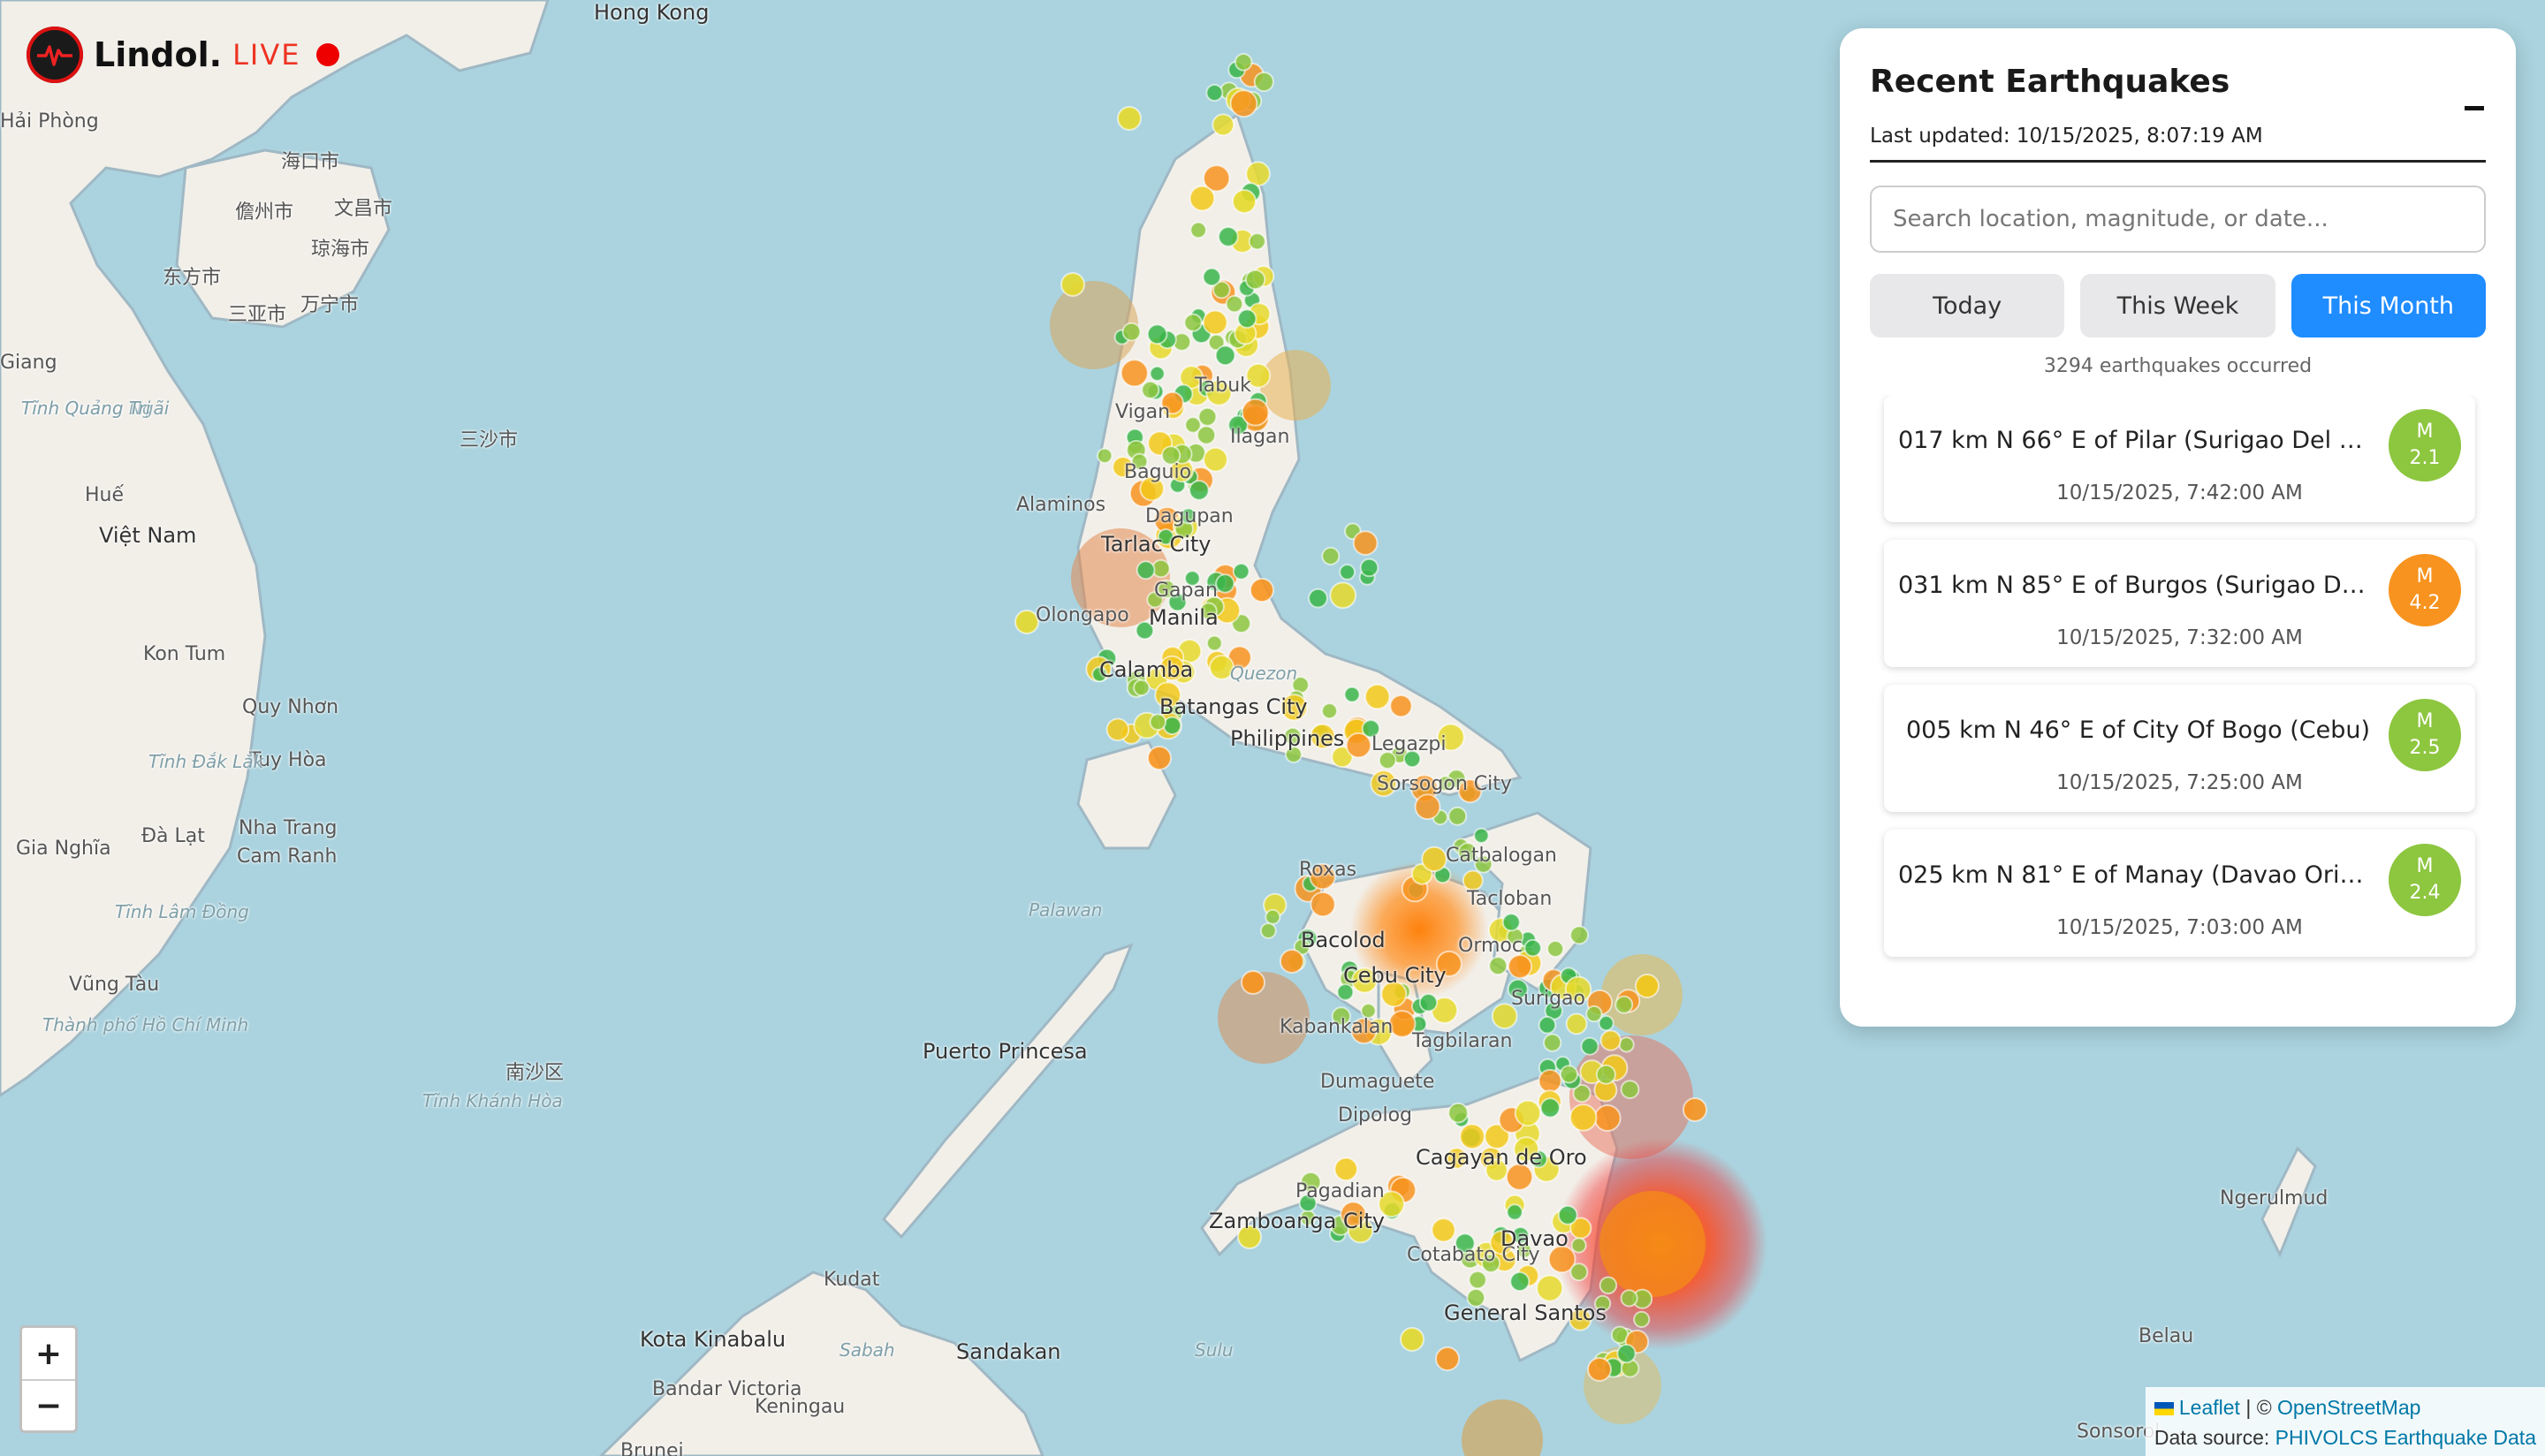 This screenshot has width=2545, height=1456. What do you see at coordinates (2388, 305) in the screenshot?
I see `filter-this-month-button: This Month` at bounding box center [2388, 305].